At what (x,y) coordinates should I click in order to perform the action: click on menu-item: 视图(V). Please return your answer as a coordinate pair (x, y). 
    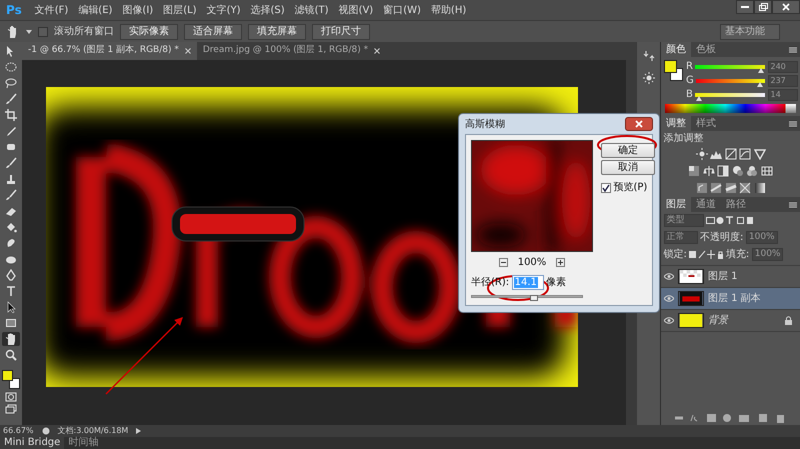
    Looking at the image, I should click on (356, 10).